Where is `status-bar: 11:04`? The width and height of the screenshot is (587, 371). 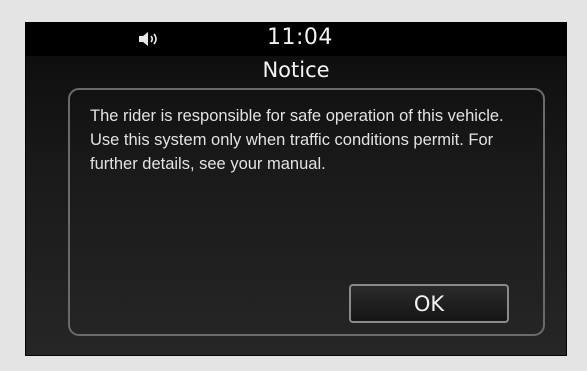 status-bar: 11:04 is located at coordinates (296, 39).